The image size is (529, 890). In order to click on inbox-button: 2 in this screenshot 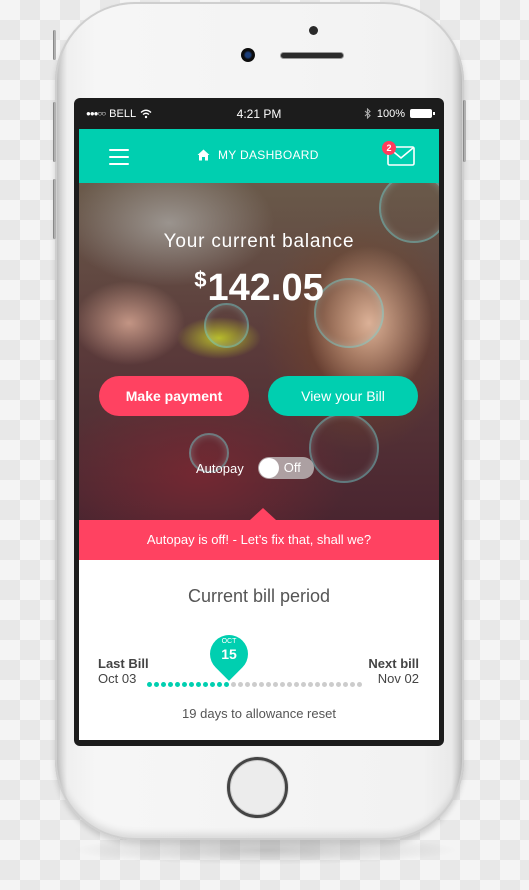, I will do `click(398, 153)`.